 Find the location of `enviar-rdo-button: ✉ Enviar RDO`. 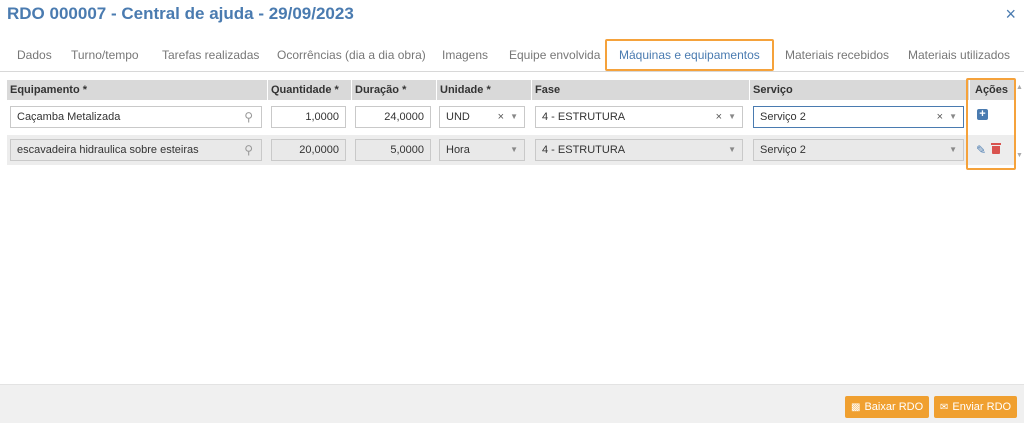

enviar-rdo-button: ✉ Enviar RDO is located at coordinates (976, 407).